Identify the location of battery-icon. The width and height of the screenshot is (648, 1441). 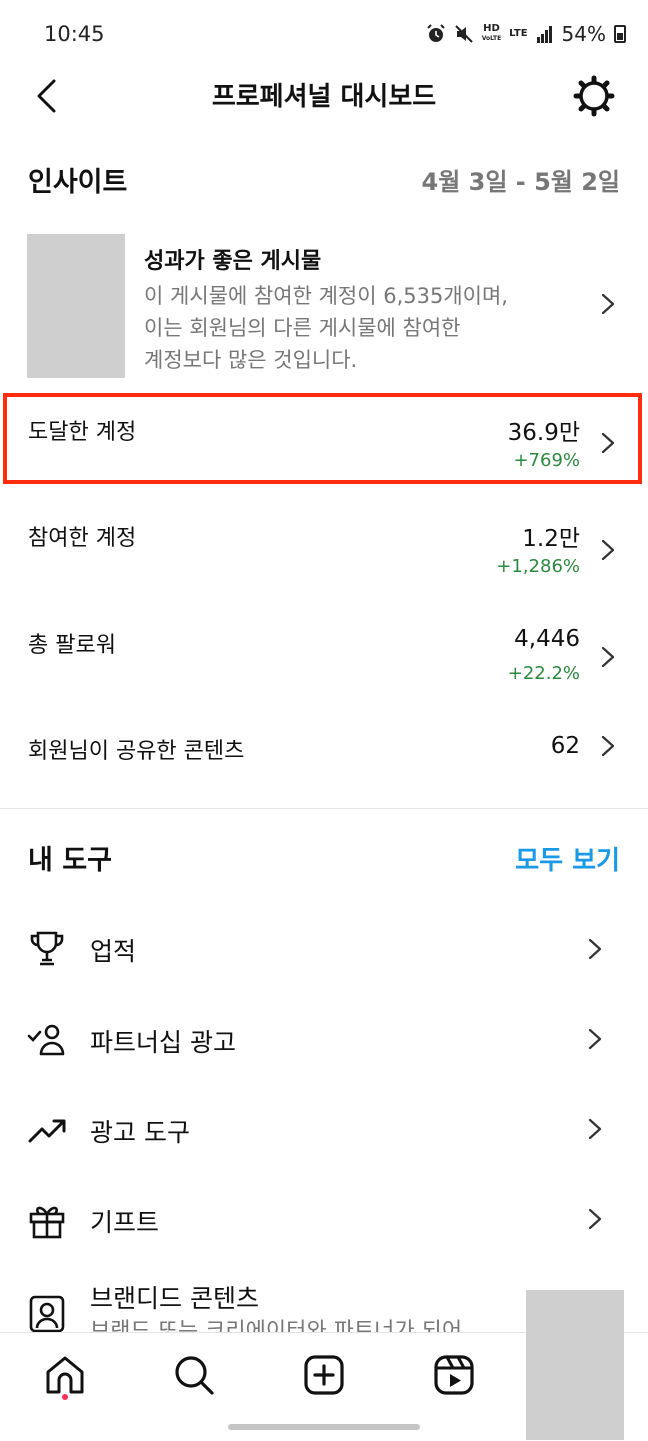
(620, 34).